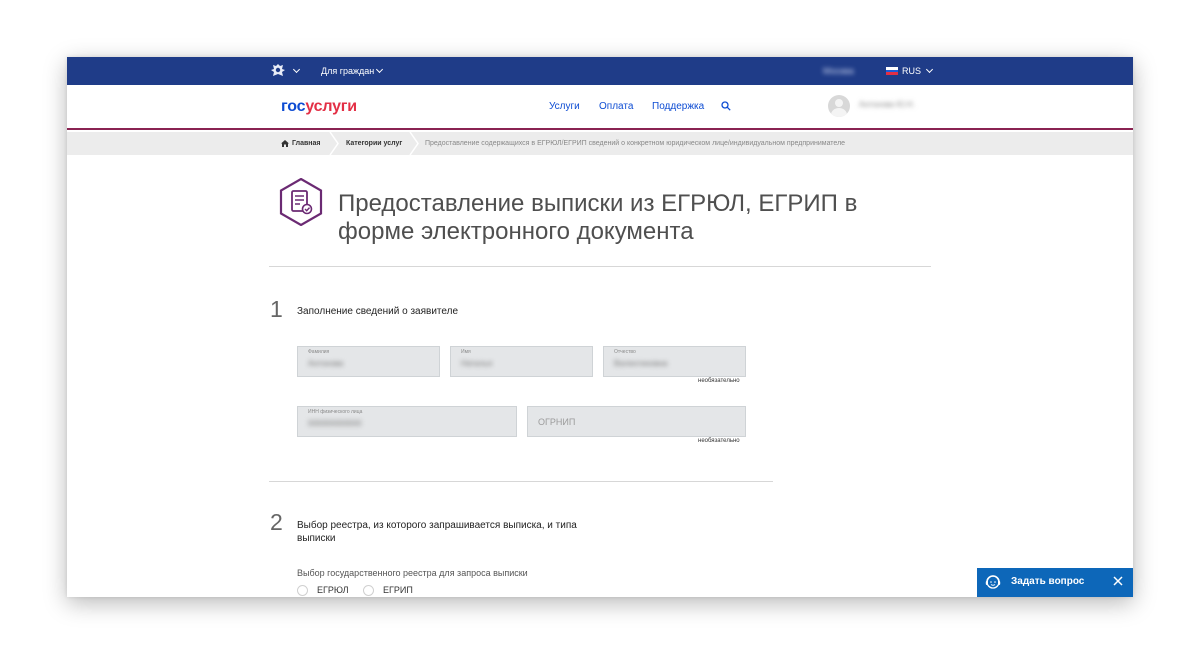 The height and width of the screenshot is (654, 1200). I want to click on field-label: ИНН физического лица, so click(335, 412).